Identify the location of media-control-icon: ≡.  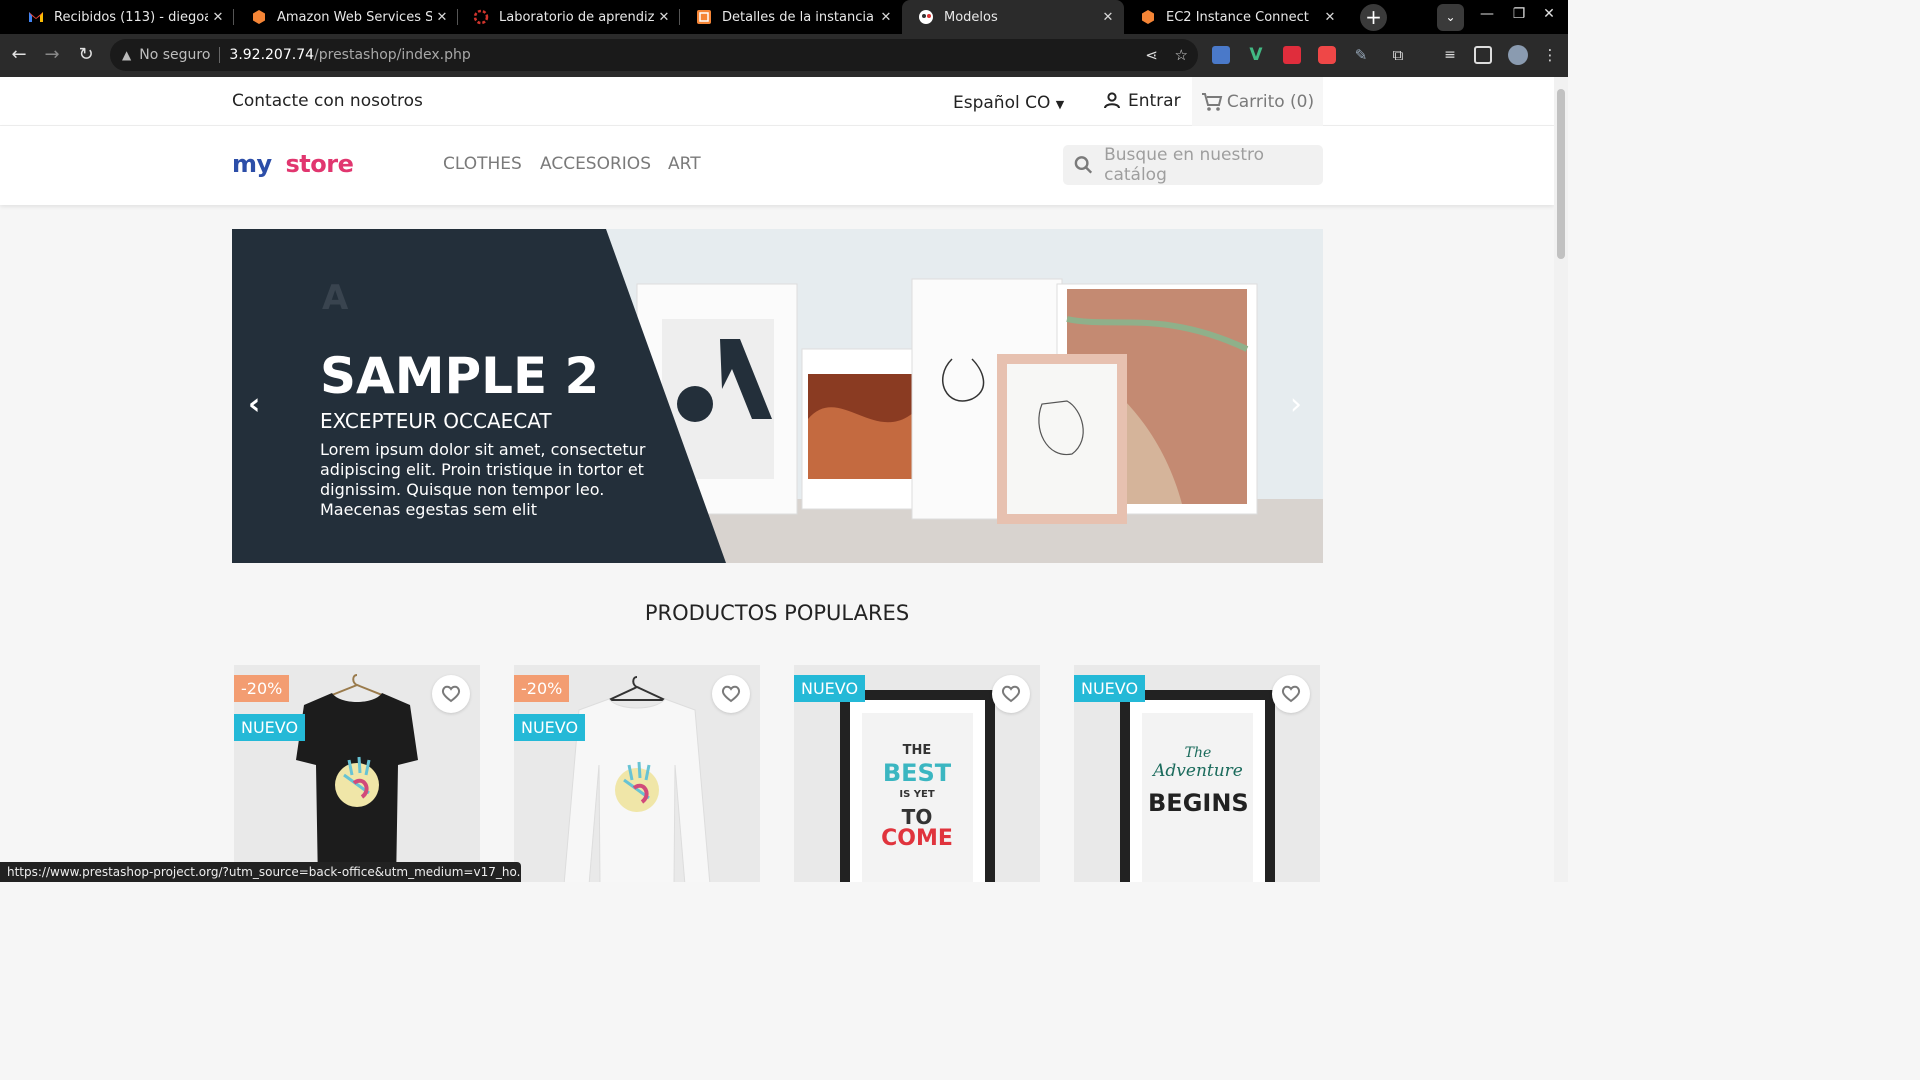
(1450, 55).